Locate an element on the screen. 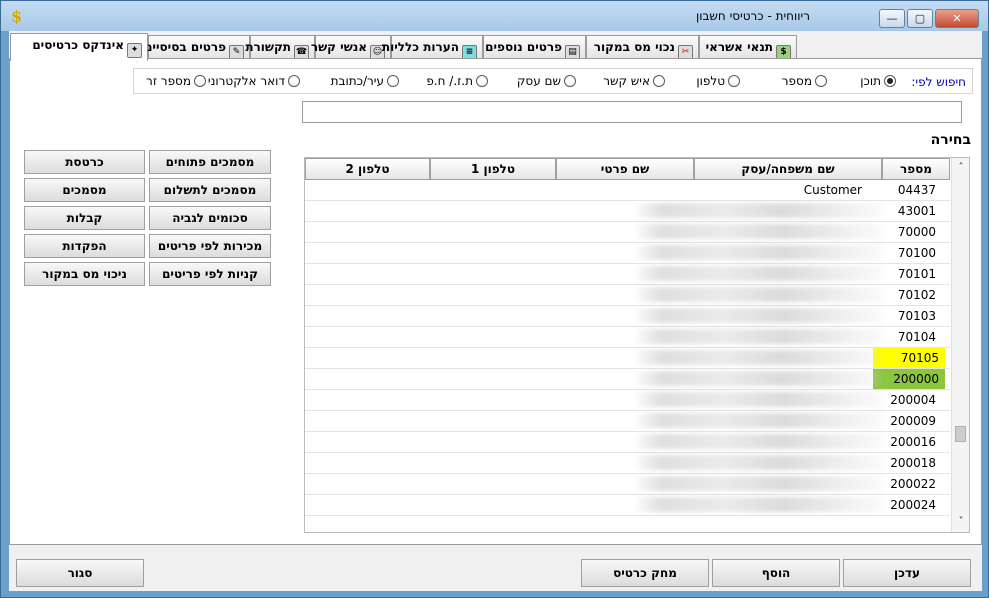 The image size is (989, 598). tab-basic-details: ✎פרטים בסיסיים is located at coordinates (197, 47).